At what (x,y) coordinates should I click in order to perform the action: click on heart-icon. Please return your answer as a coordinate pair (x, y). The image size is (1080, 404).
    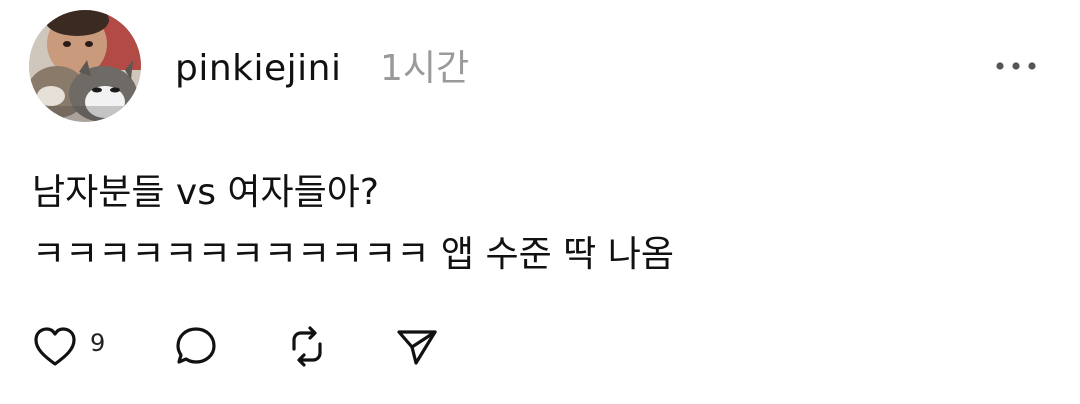
    Looking at the image, I should click on (55, 346).